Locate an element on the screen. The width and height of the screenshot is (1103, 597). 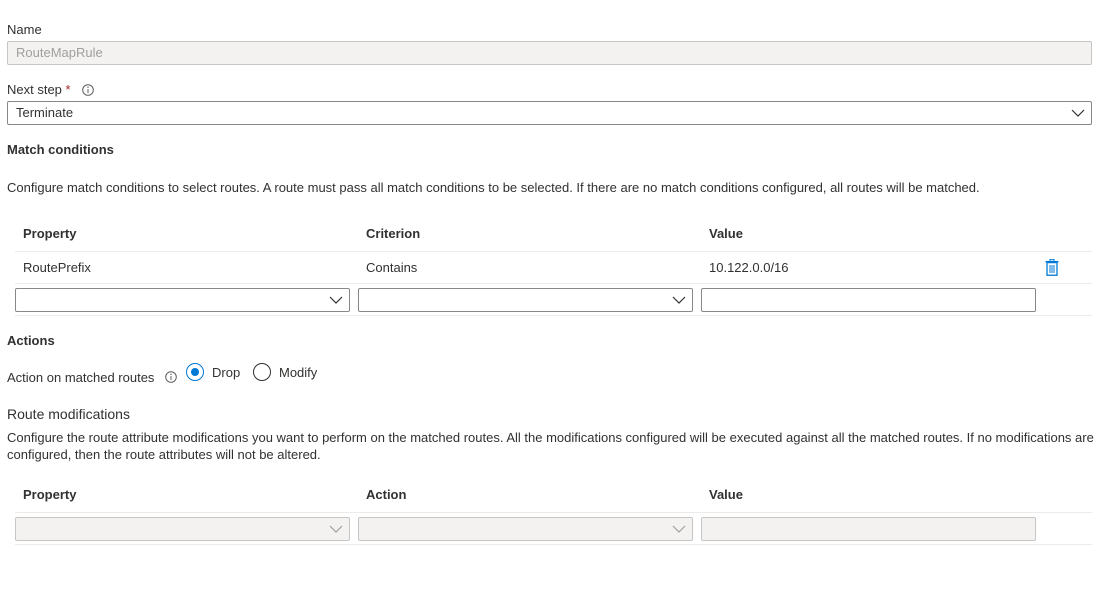
next-step-selected: Terminate is located at coordinates (45, 112).